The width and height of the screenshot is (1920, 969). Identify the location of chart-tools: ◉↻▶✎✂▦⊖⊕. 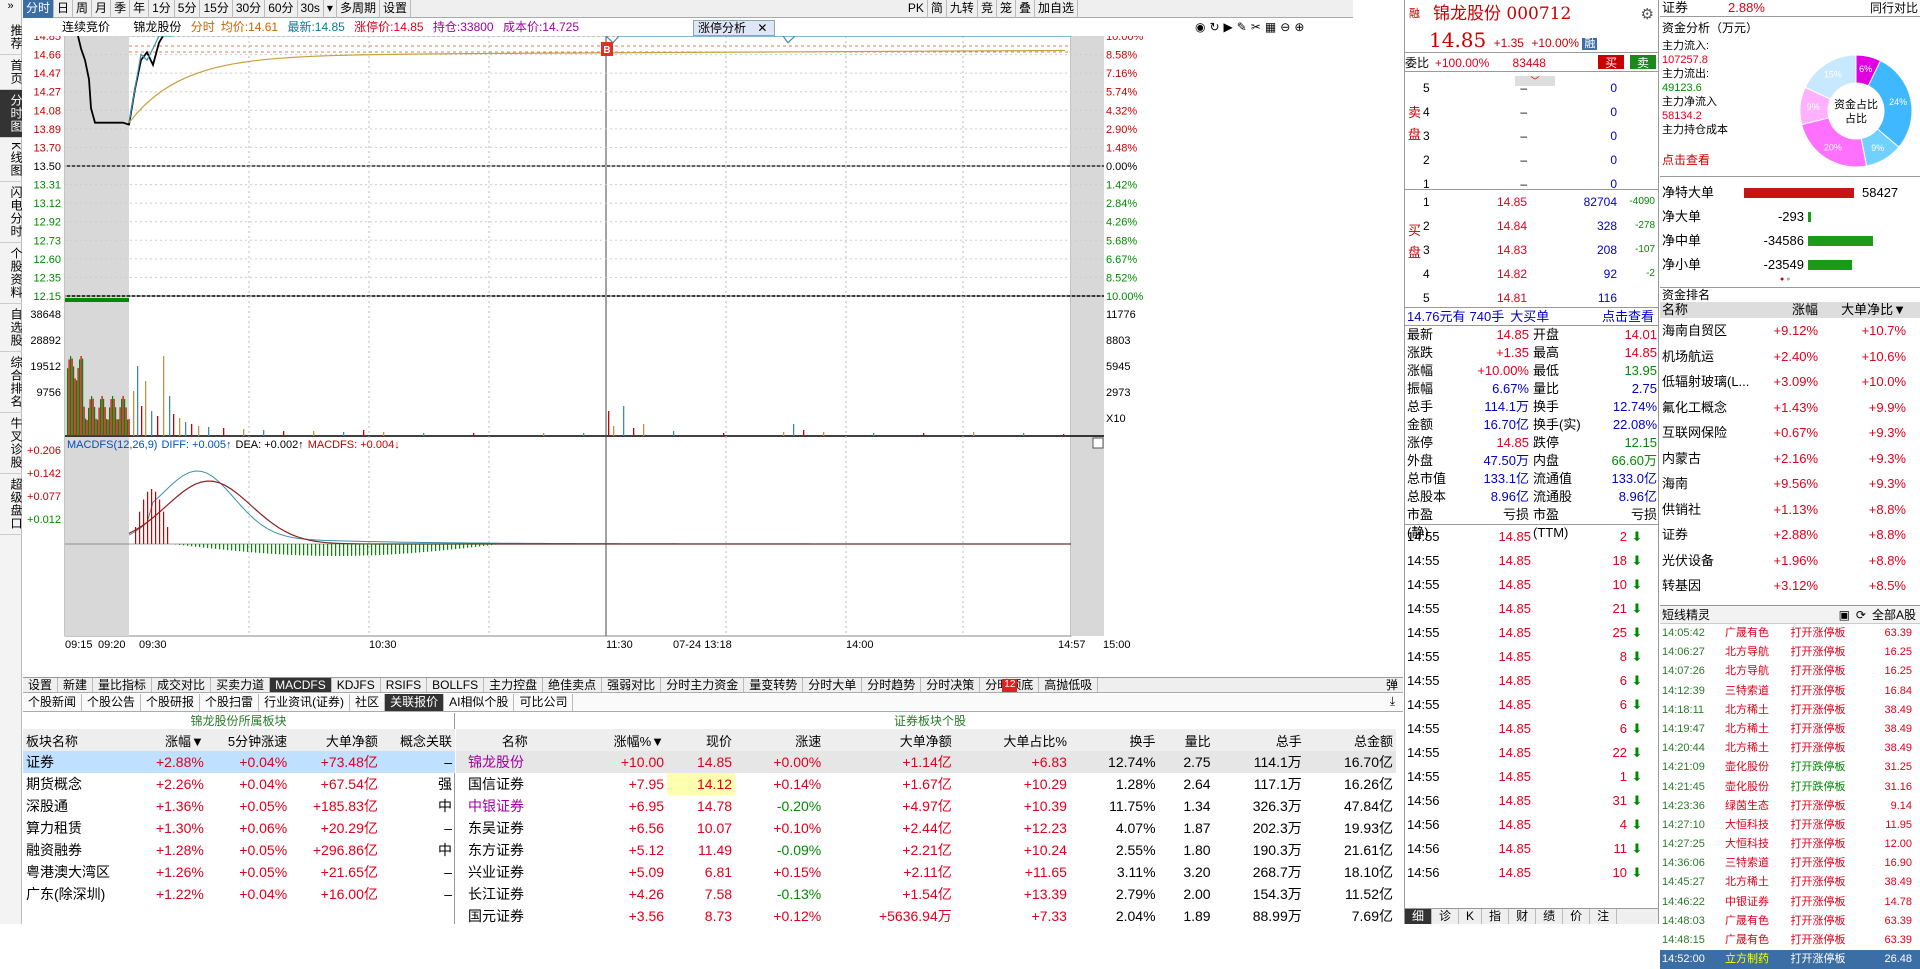
(1251, 27).